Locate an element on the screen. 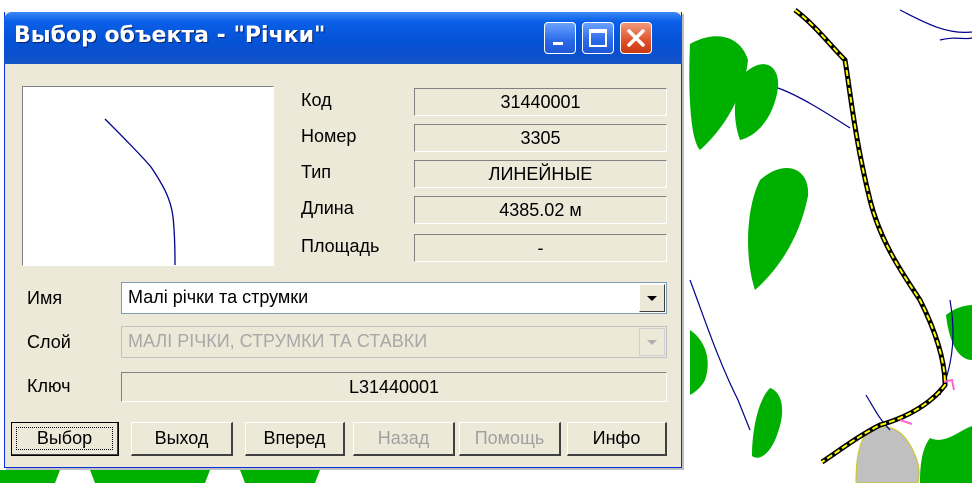 This screenshot has width=972, height=483. select-button: Выбор is located at coordinates (65, 439).